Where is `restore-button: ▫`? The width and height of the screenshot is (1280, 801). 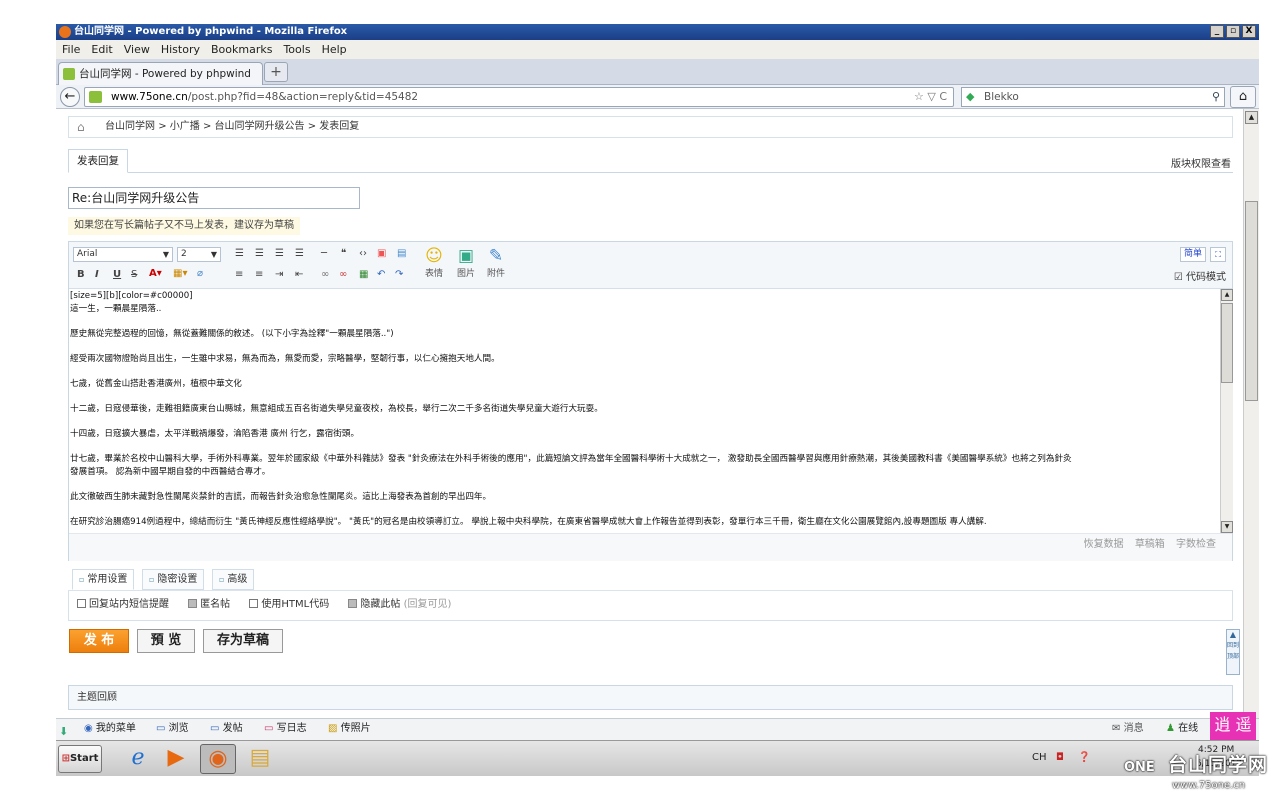
restore-button: ▫ is located at coordinates (1233, 31).